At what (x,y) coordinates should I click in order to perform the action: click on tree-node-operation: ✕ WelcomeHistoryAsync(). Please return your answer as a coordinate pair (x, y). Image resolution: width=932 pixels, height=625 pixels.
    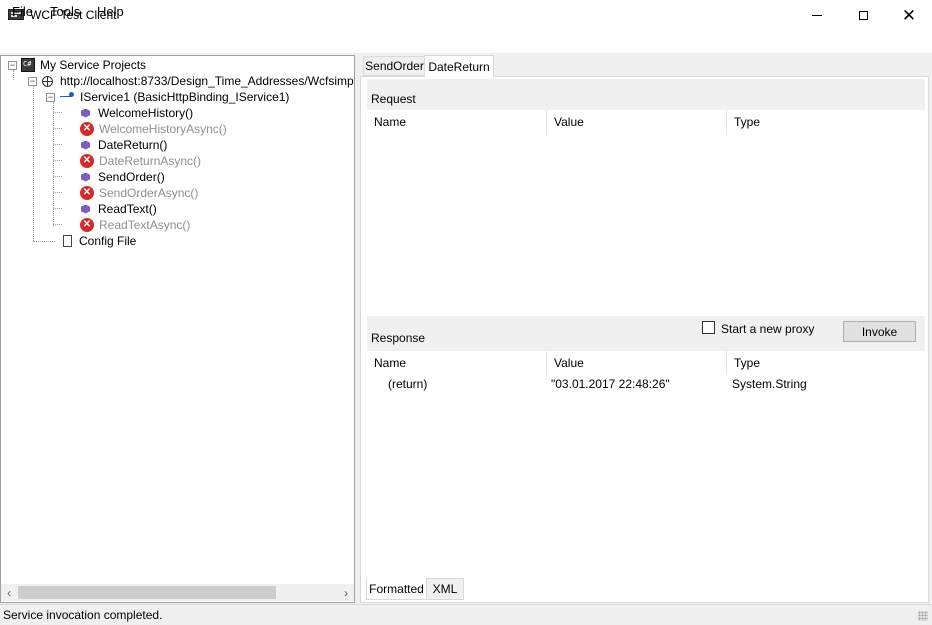
    Looking at the image, I should click on (153, 129).